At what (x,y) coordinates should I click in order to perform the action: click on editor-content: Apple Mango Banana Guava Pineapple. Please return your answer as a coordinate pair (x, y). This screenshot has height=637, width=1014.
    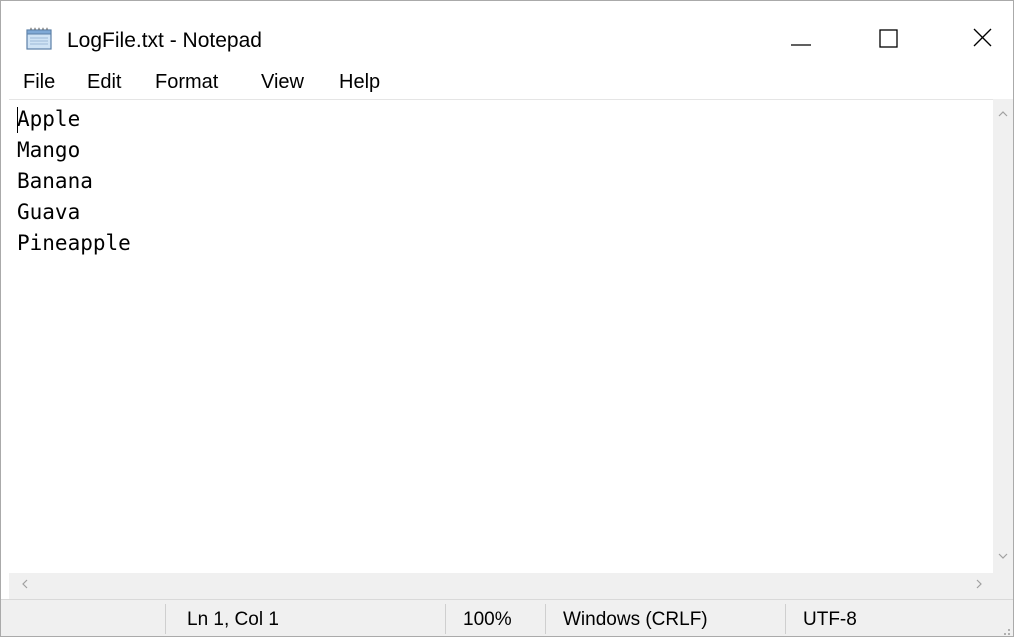
    Looking at the image, I should click on (74, 181).